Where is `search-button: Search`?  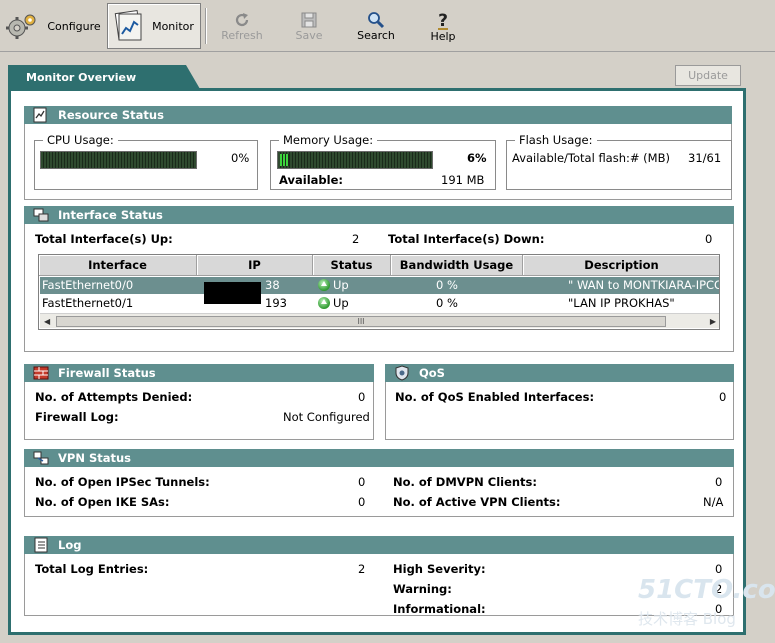 search-button: Search is located at coordinates (376, 26).